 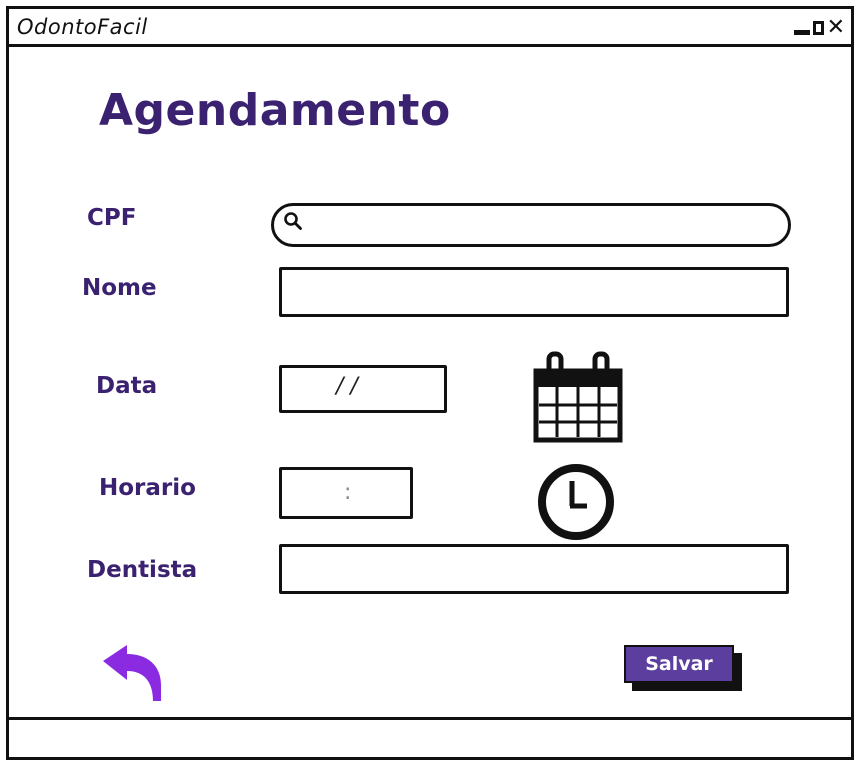 I want to click on dentista-field, so click(x=534, y=569).